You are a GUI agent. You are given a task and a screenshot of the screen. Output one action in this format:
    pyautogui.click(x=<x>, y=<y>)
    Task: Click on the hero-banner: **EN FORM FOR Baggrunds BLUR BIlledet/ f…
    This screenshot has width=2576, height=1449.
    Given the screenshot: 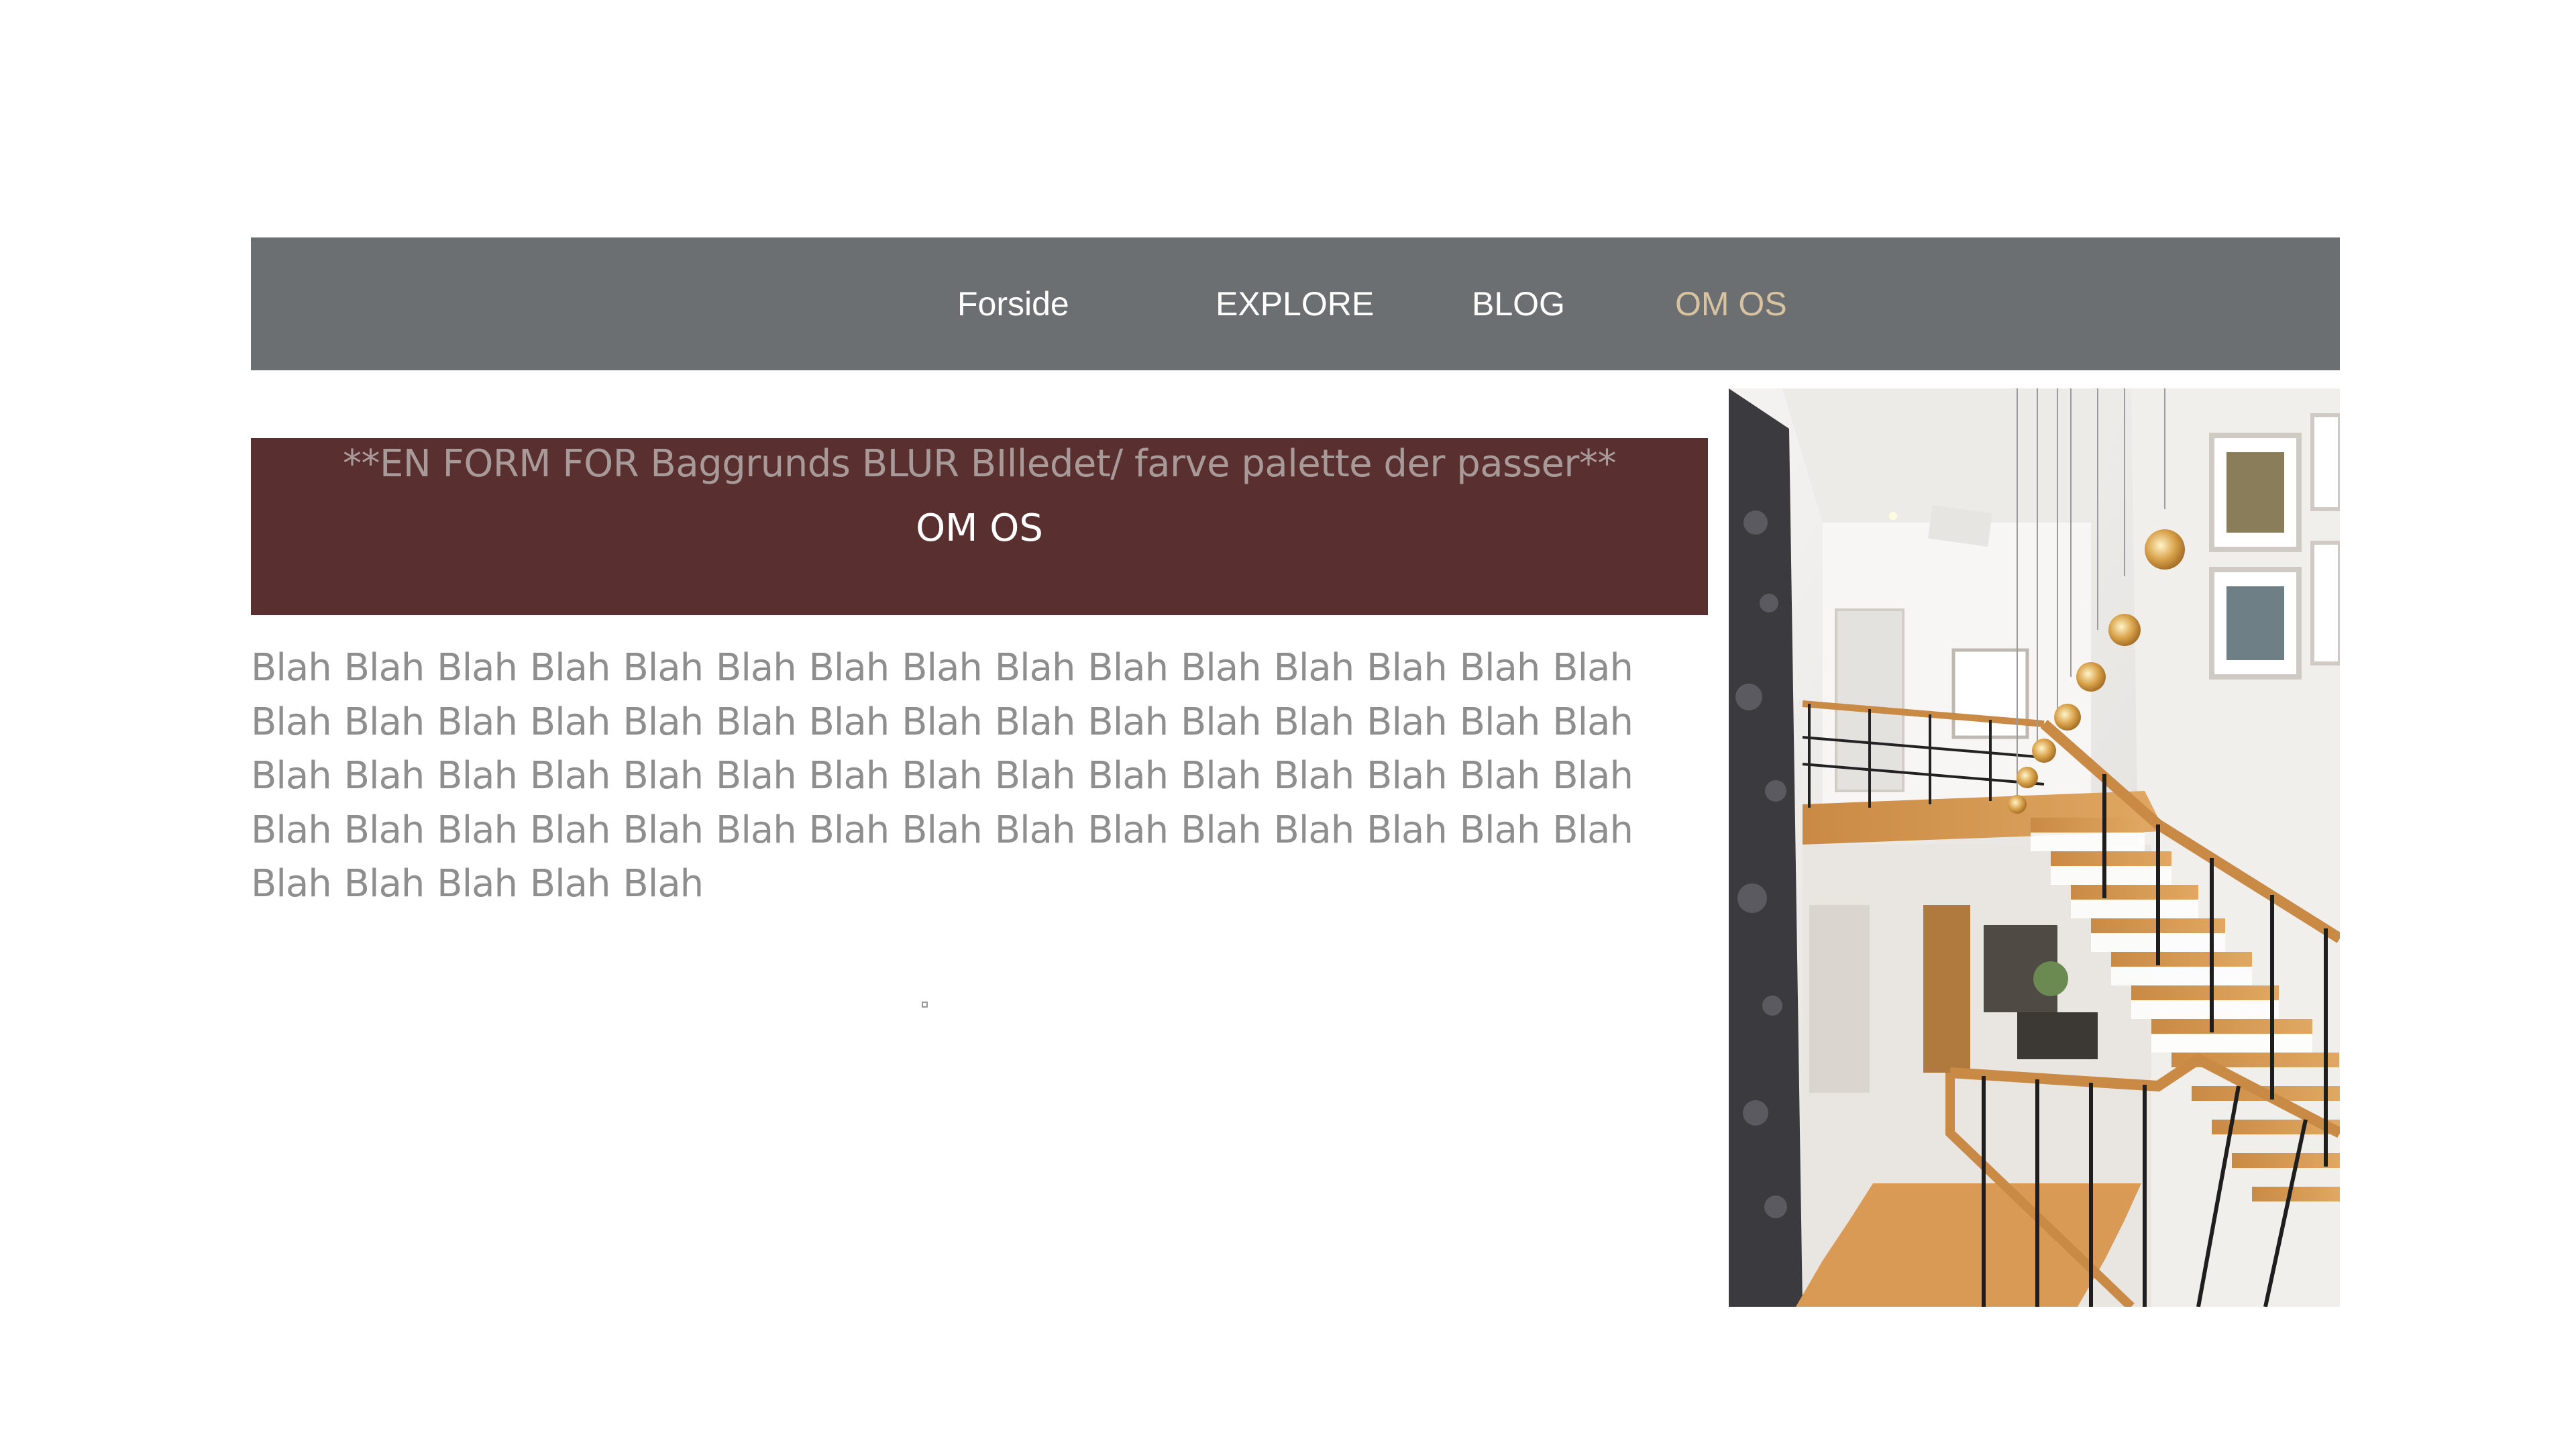 What is the action you would take?
    pyautogui.click(x=979, y=526)
    